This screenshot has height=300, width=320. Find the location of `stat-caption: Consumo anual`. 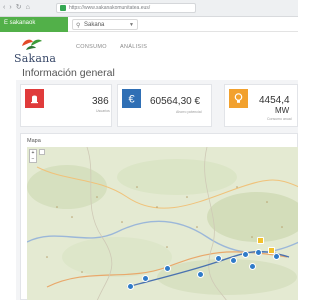

stat-caption: Consumo anual is located at coordinates (279, 119).